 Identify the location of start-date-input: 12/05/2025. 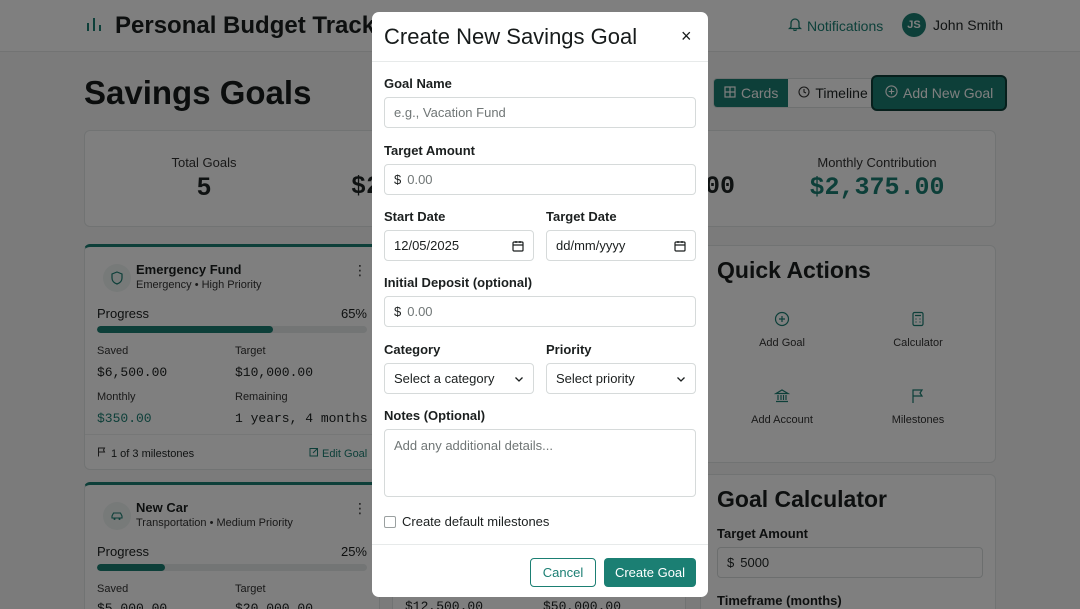
(459, 245).